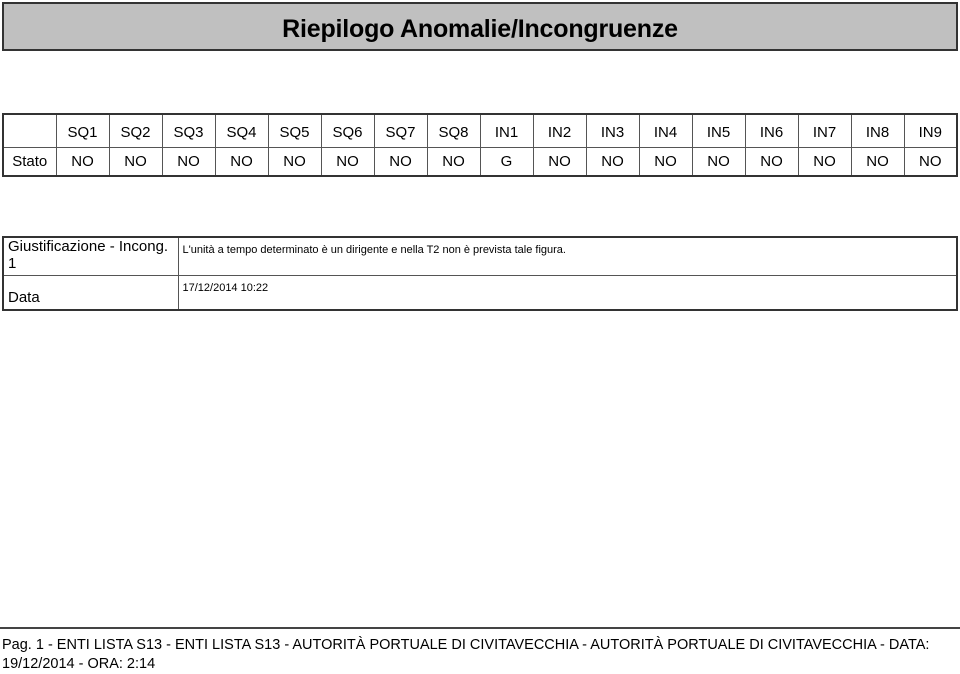  What do you see at coordinates (188, 130) in the screenshot?
I see `column-header-sq3: SQ3` at bounding box center [188, 130].